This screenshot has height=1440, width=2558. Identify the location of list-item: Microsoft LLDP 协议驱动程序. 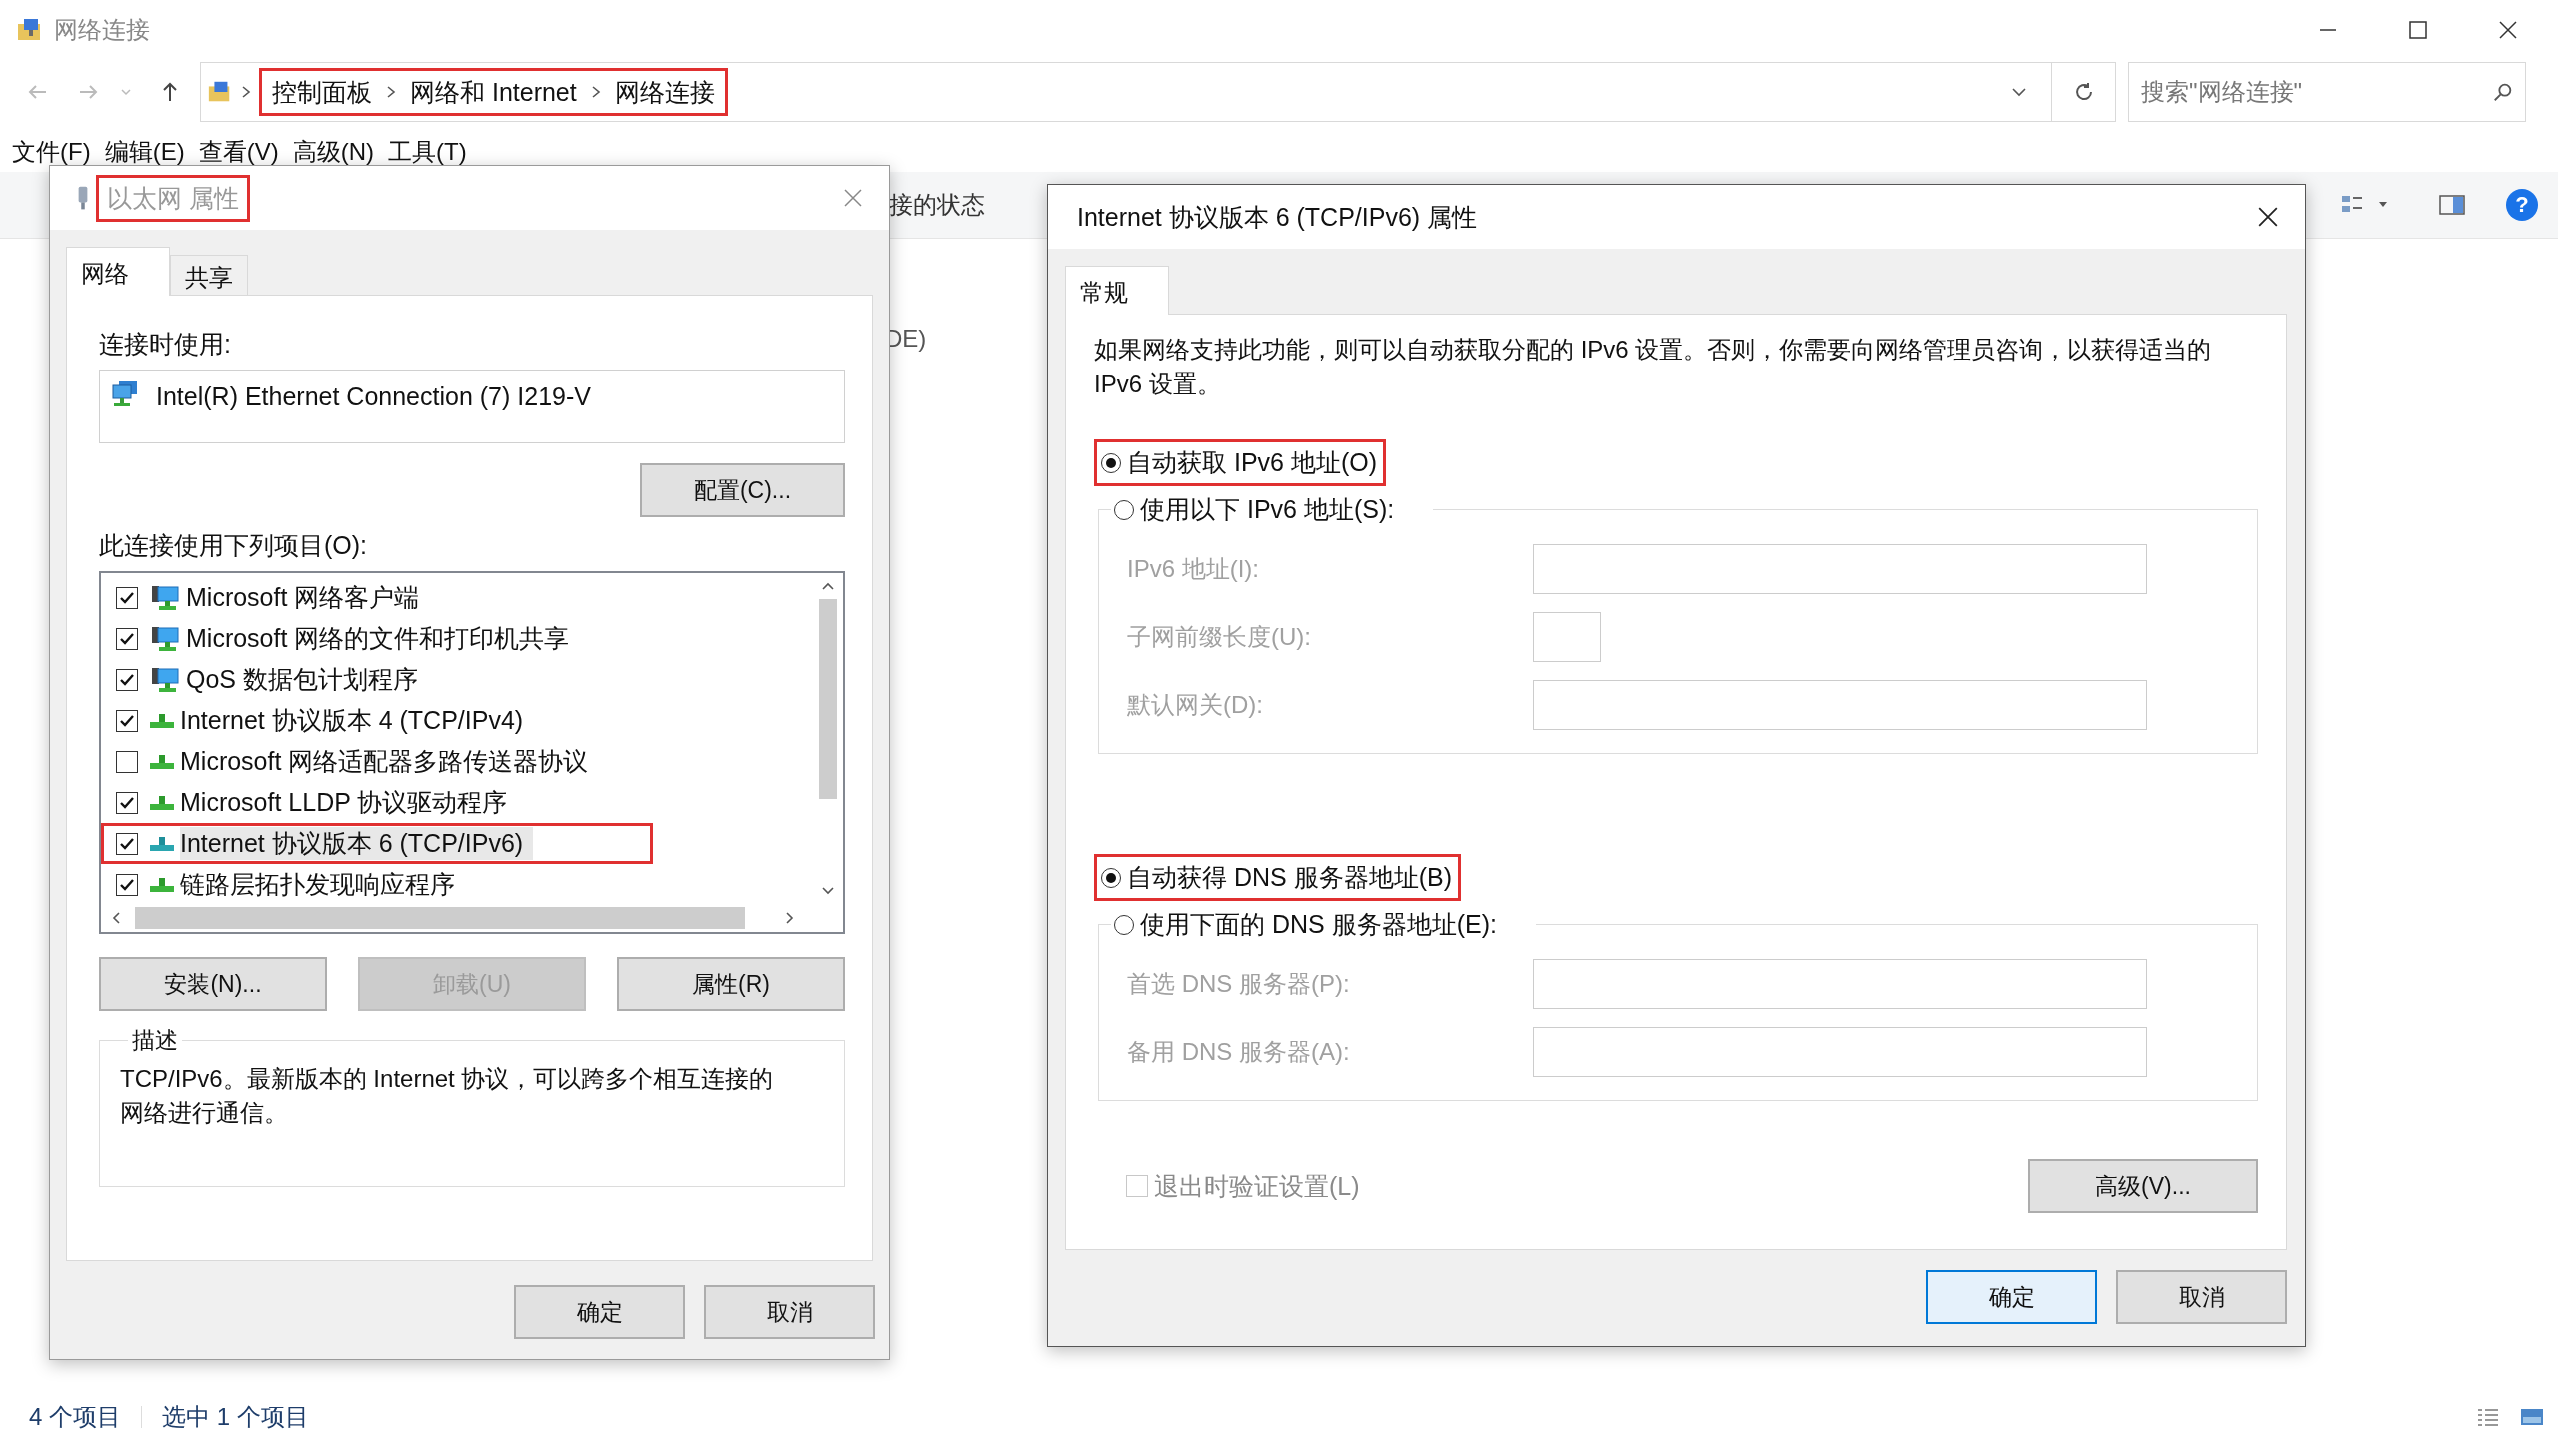
(377, 802).